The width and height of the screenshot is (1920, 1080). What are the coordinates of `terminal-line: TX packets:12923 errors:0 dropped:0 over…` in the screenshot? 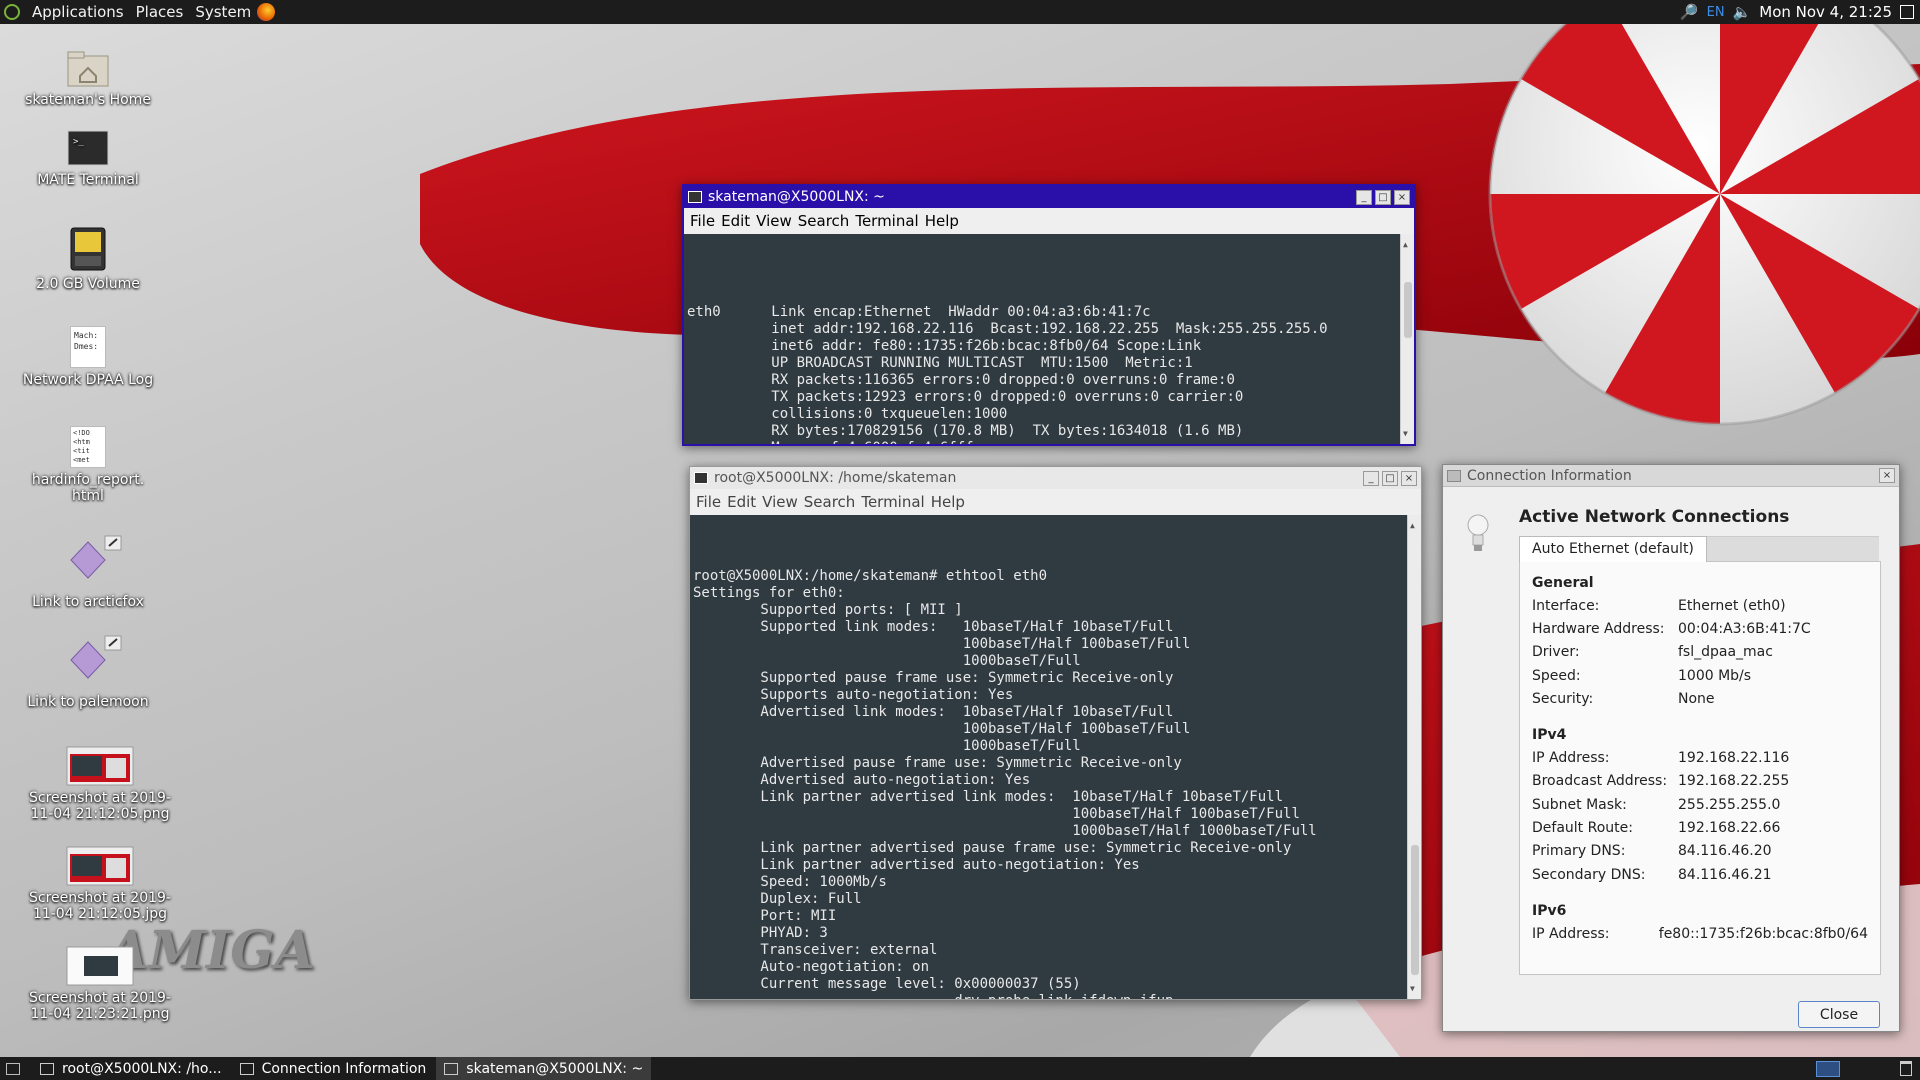 It's located at (965, 397).